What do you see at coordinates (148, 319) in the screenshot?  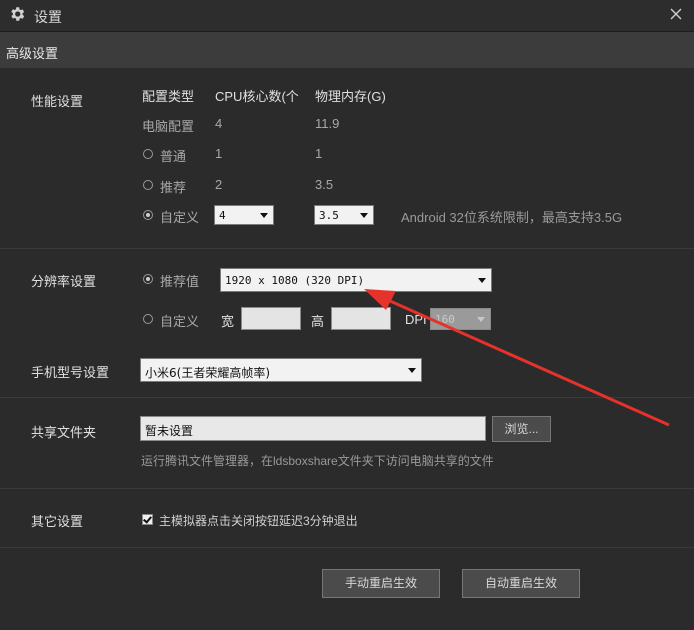 I see `resolution-custom-radio` at bounding box center [148, 319].